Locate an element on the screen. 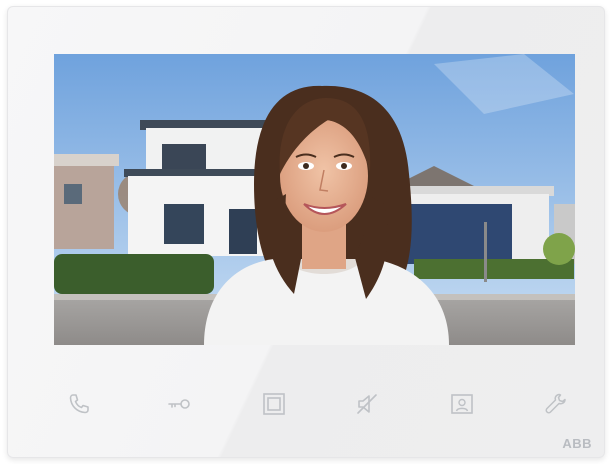 This screenshot has height=464, width=612. home-button is located at coordinates (274, 404).